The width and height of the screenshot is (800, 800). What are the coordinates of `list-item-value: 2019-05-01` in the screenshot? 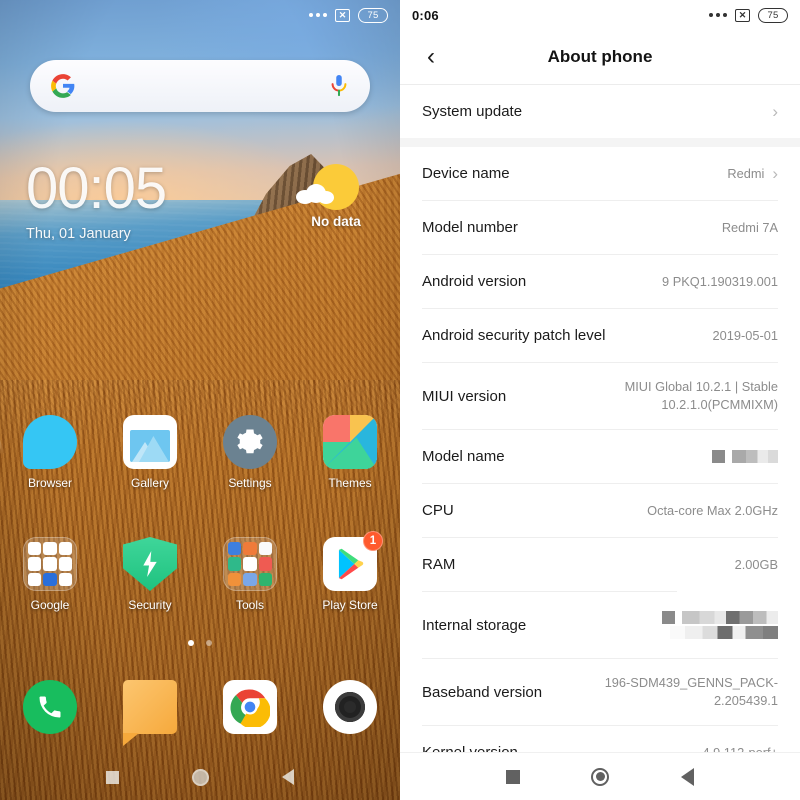 It's located at (745, 335).